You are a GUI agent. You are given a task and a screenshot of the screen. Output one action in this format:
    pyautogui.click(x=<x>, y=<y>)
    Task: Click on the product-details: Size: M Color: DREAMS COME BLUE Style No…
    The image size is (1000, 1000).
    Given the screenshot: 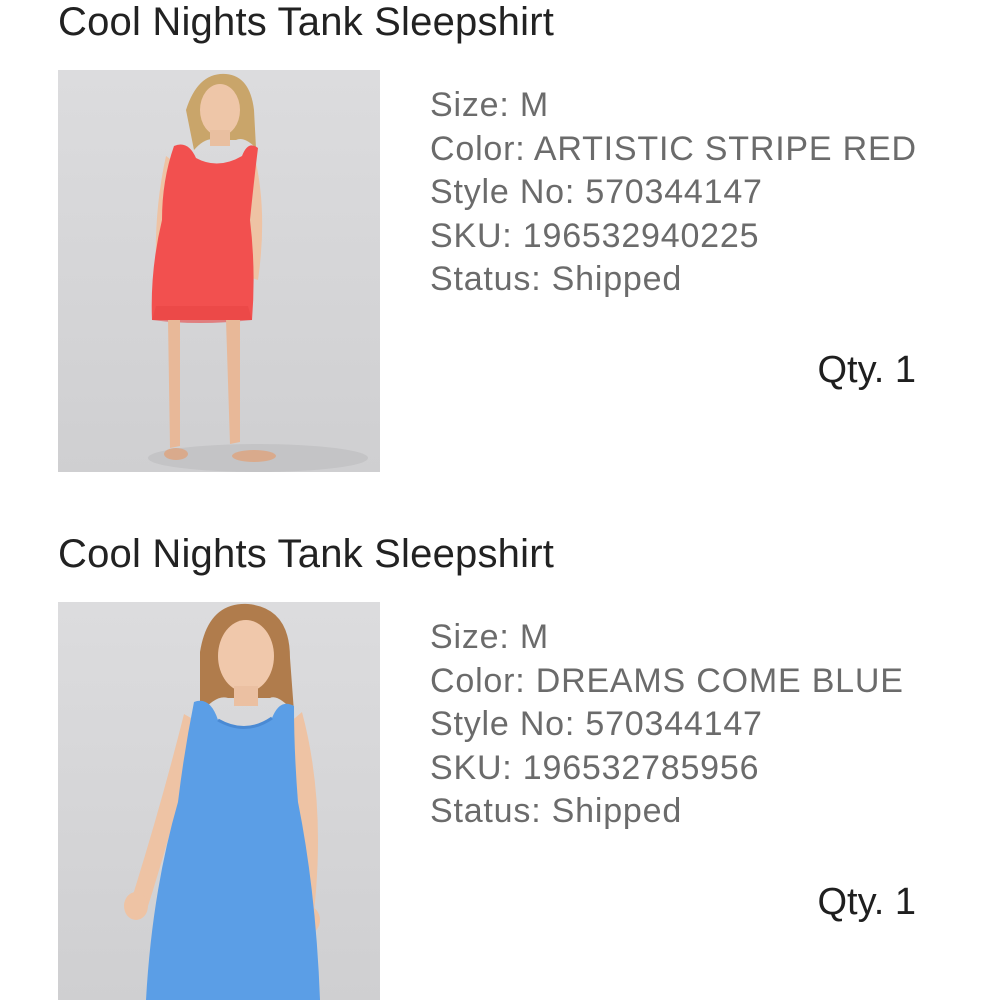 What is the action you would take?
    pyautogui.click(x=667, y=725)
    